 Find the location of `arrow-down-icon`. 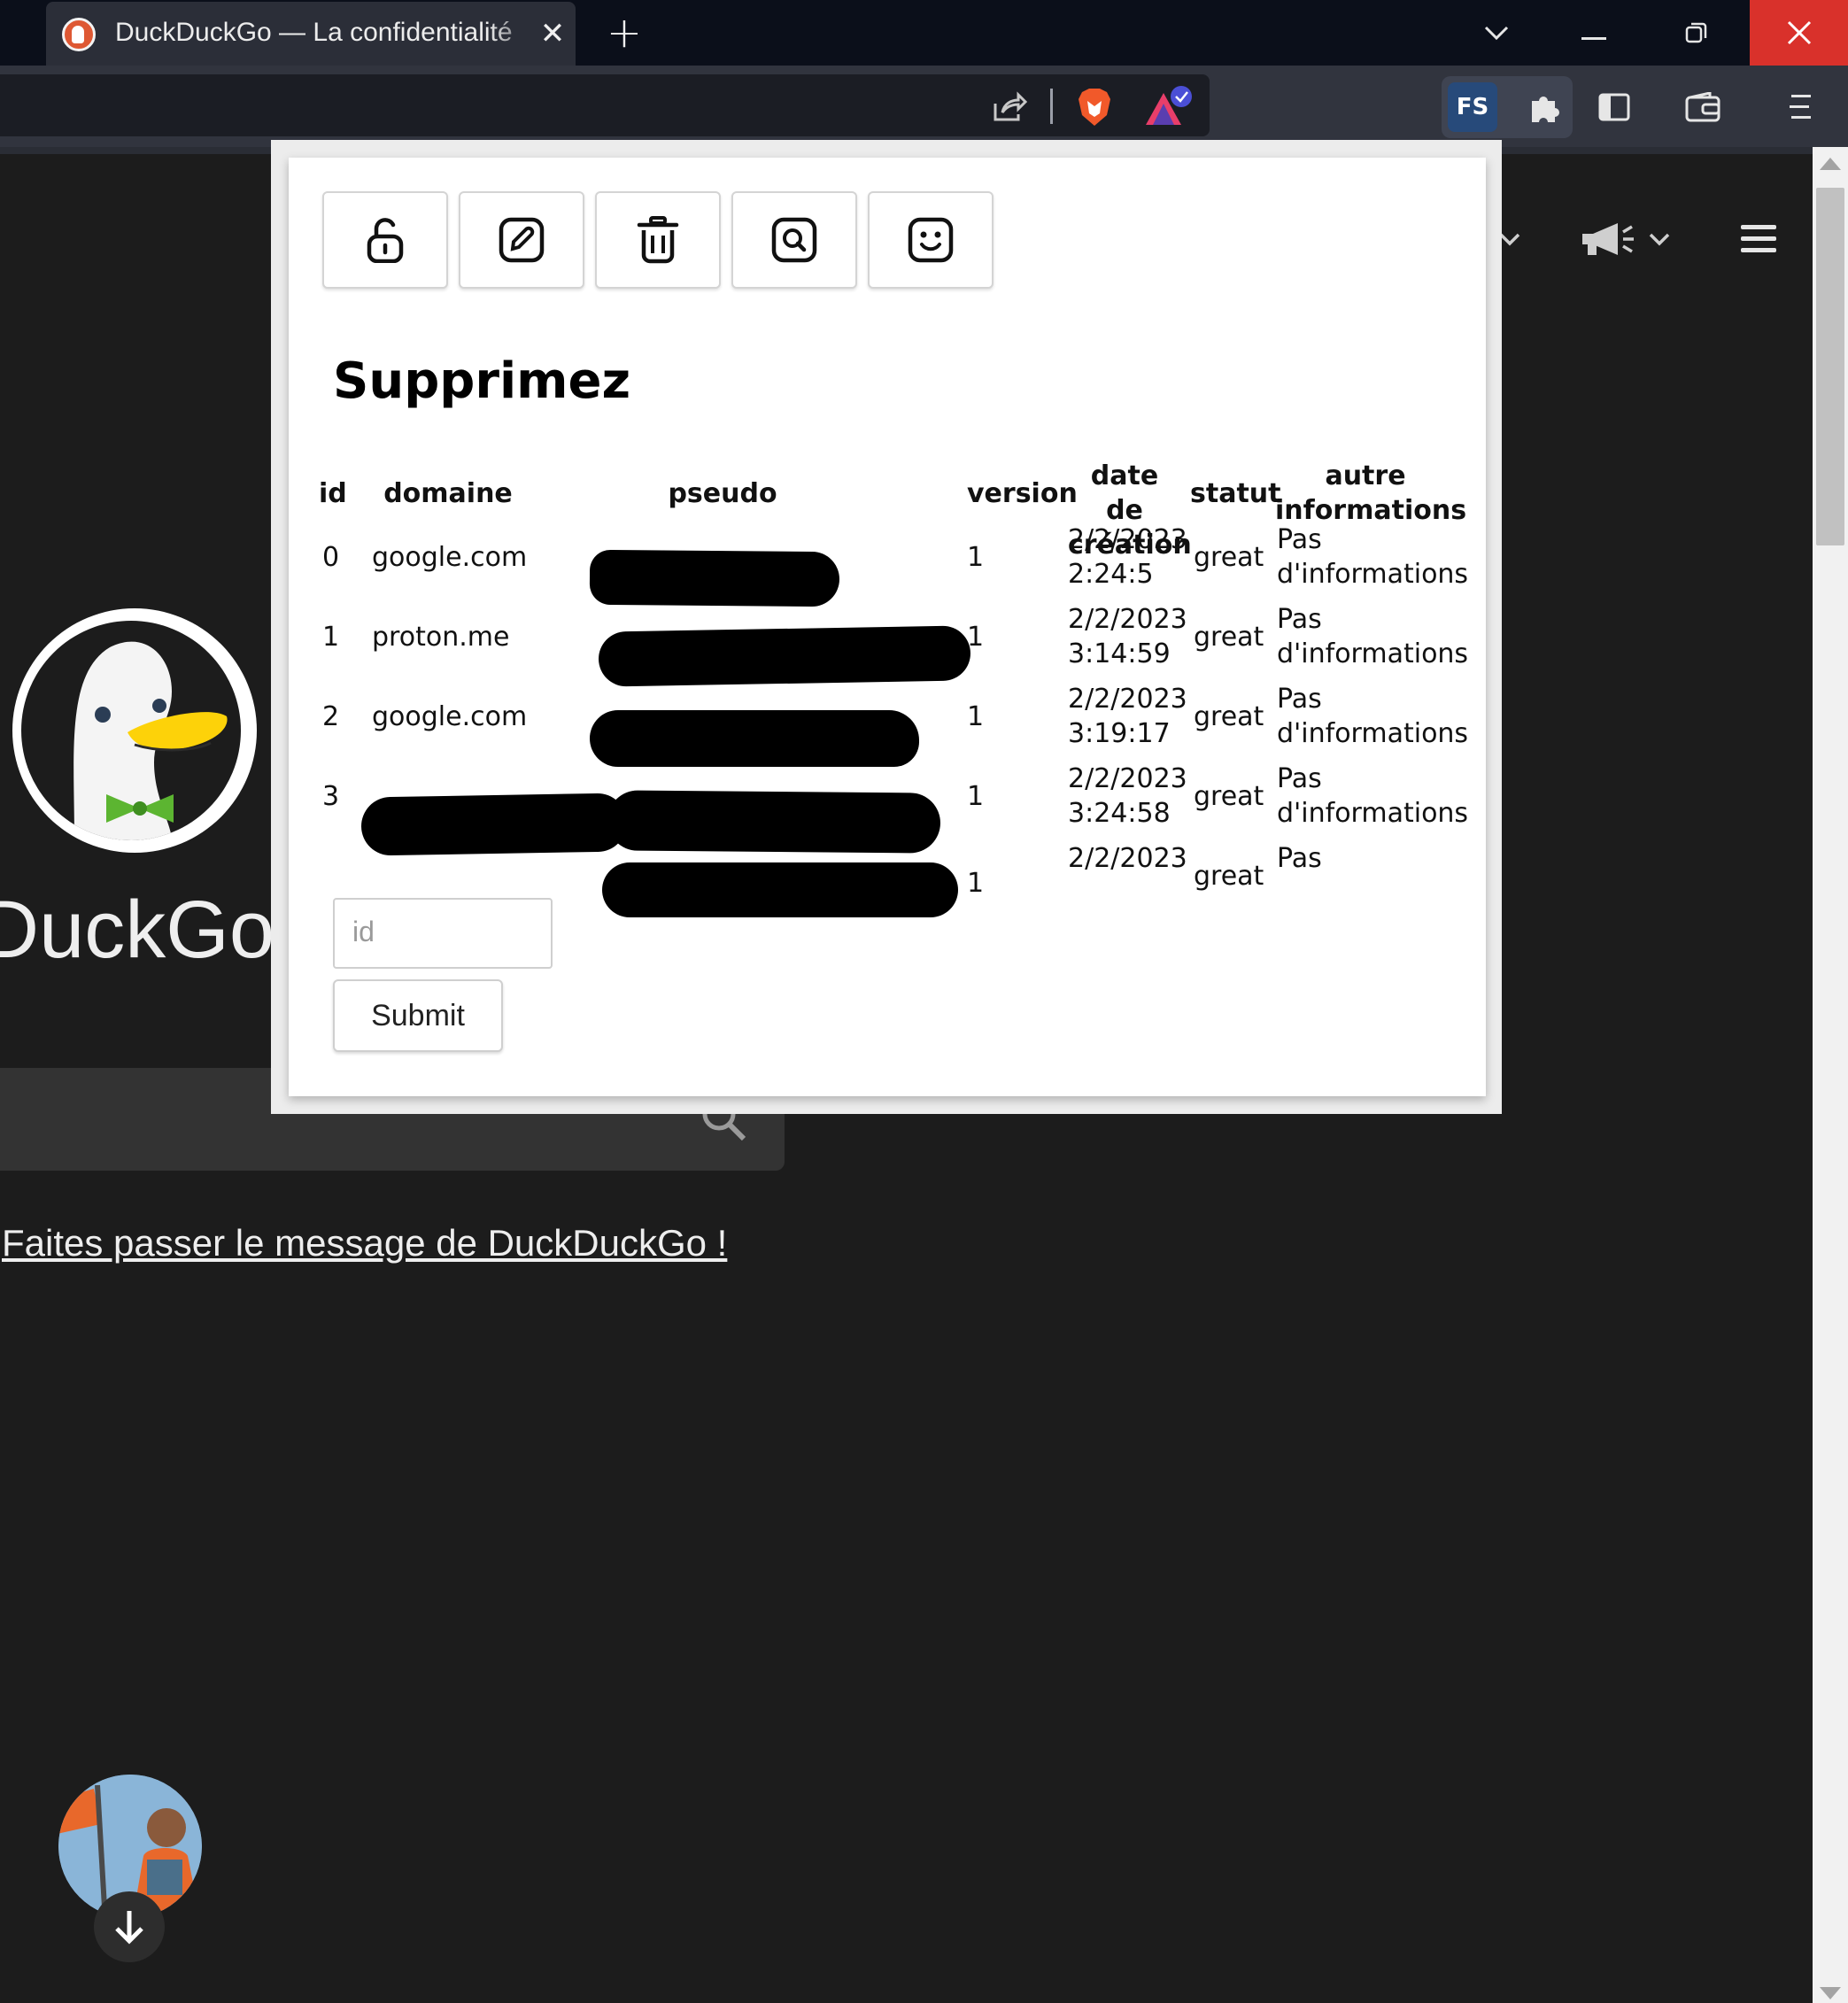

arrow-down-icon is located at coordinates (129, 1928).